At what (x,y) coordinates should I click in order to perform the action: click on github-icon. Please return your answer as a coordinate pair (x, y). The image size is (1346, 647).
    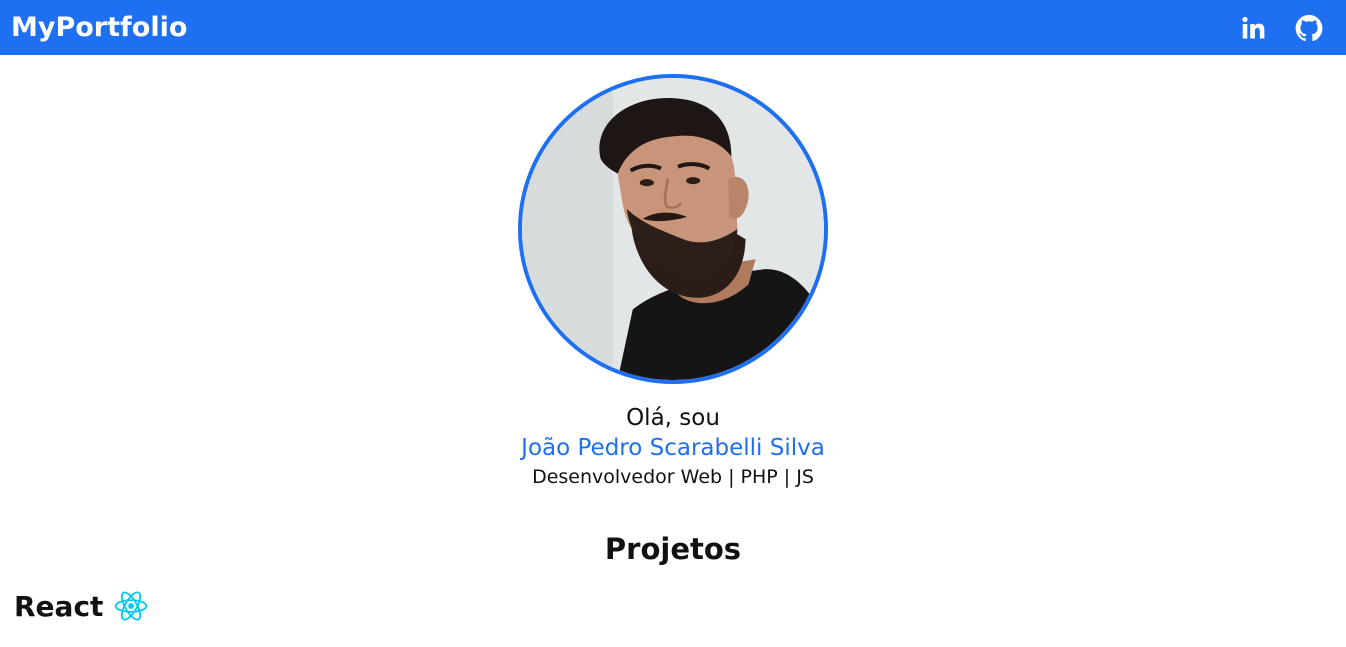
    Looking at the image, I should click on (1309, 27).